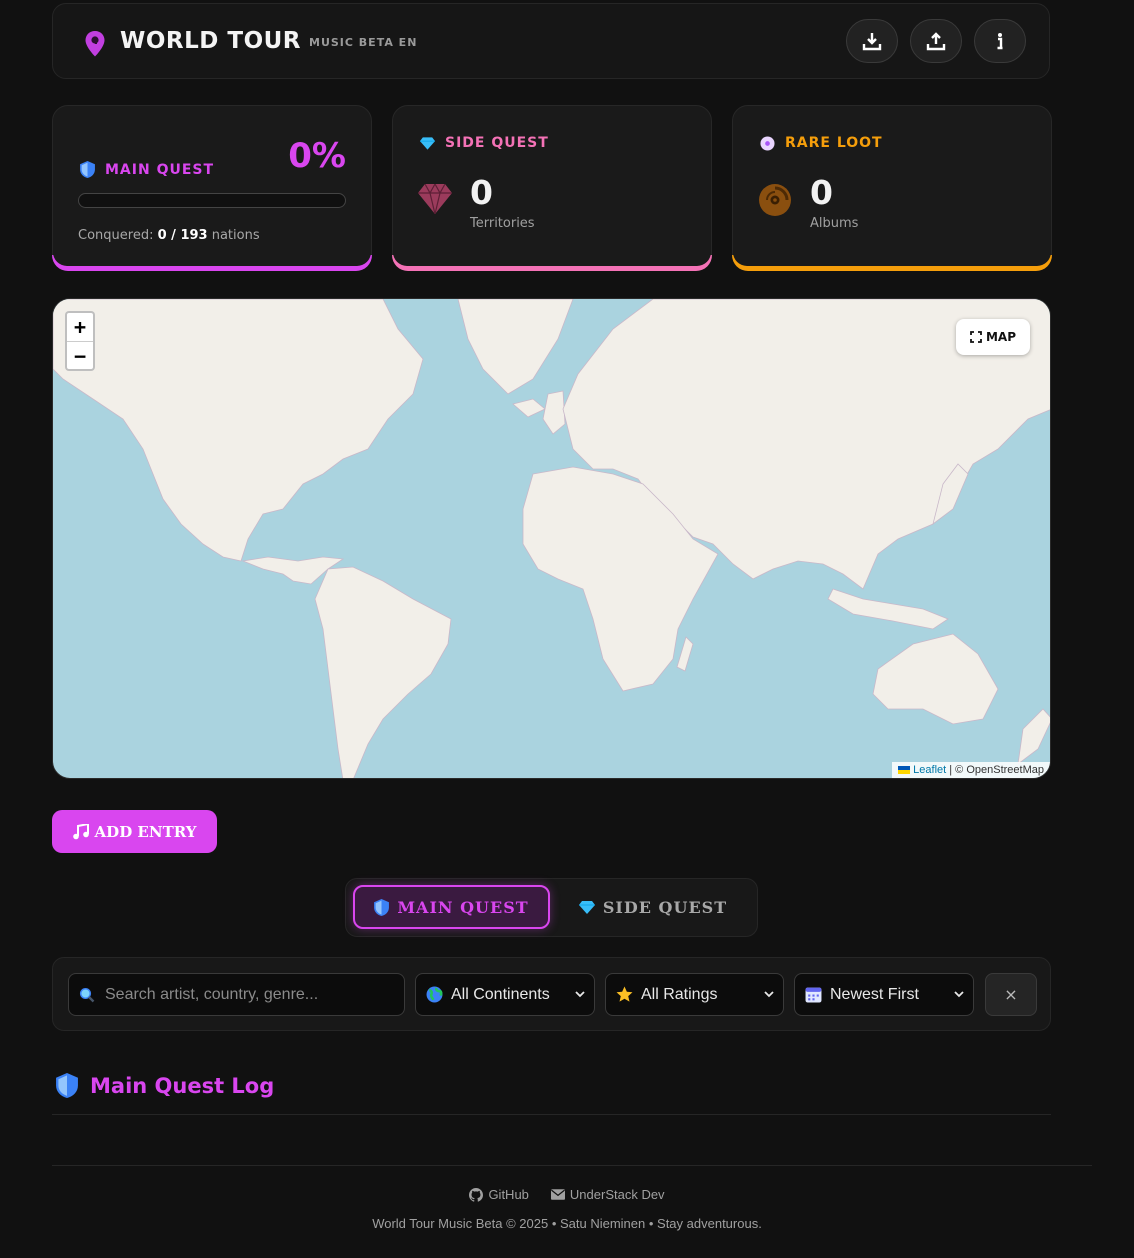 The width and height of the screenshot is (1134, 1258). What do you see at coordinates (134, 831) in the screenshot?
I see `add-entry-button: ADD ENTRY` at bounding box center [134, 831].